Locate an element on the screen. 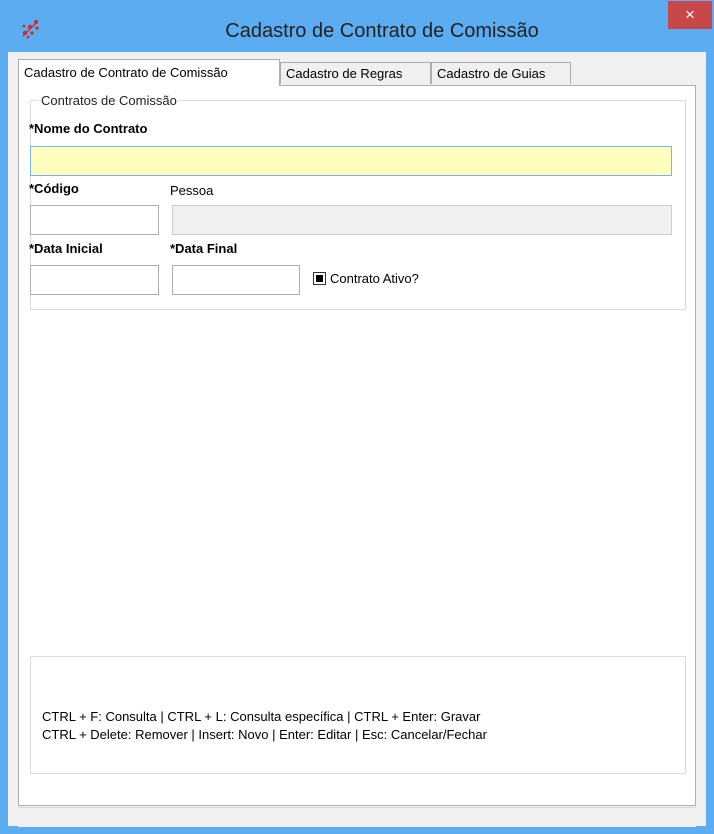 This screenshot has height=834, width=714. window-title: Cadastro de Contrato de Comissão is located at coordinates (382, 31).